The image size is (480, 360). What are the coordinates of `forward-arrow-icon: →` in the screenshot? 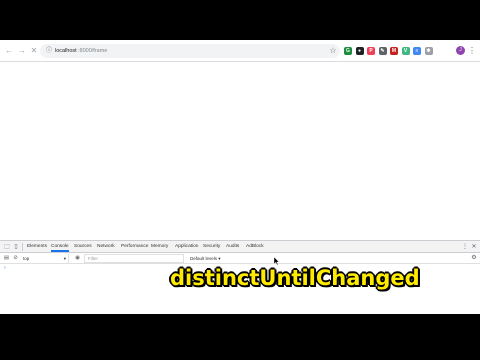 It's located at (22, 51).